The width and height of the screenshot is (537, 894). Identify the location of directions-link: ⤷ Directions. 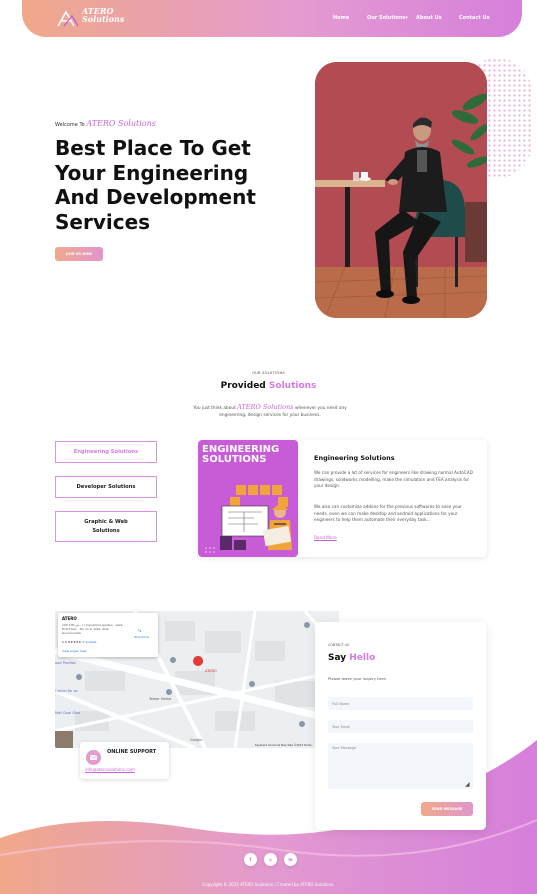
(141, 633).